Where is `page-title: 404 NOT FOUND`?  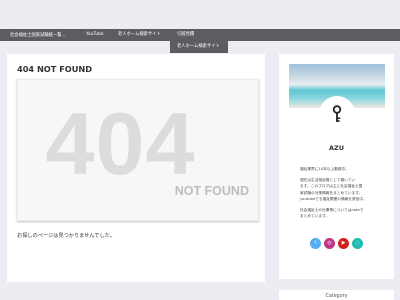
page-title: 404 NOT FOUND is located at coordinates (55, 69).